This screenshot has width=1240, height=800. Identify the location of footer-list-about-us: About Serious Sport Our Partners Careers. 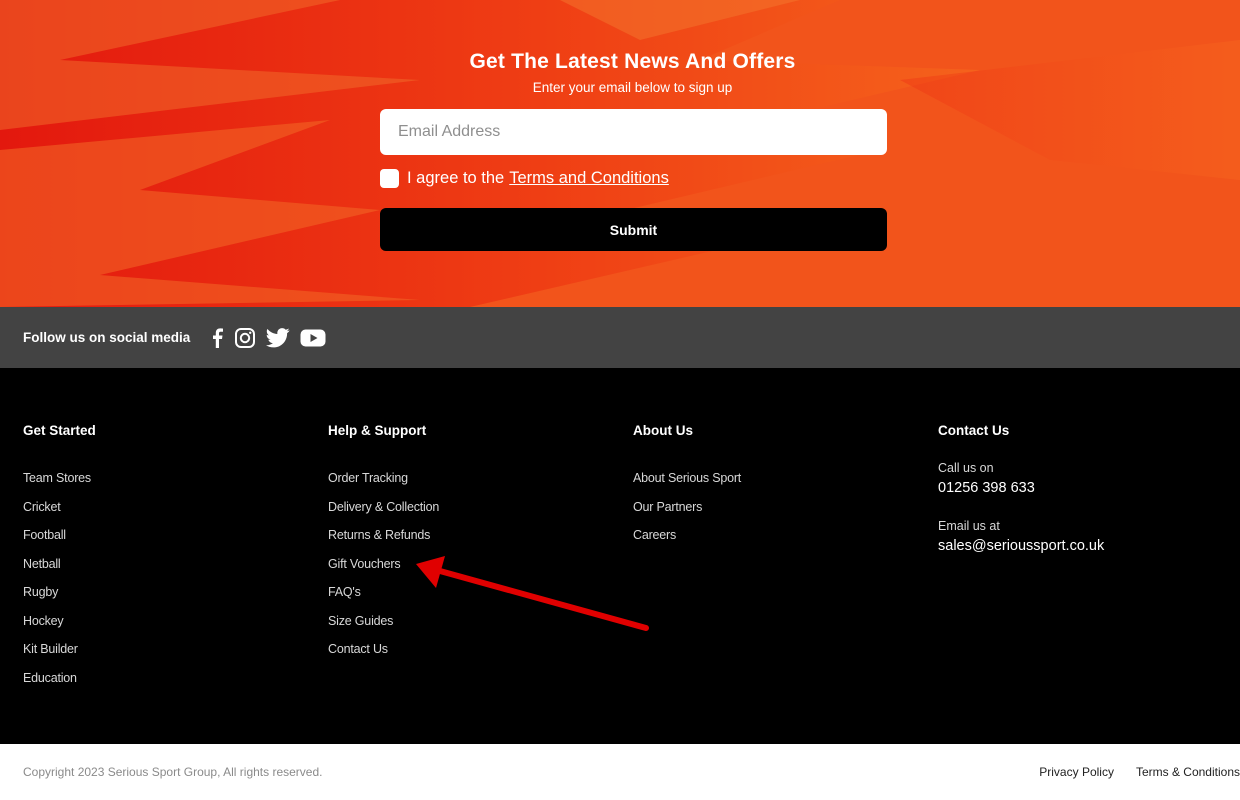
(687, 512).